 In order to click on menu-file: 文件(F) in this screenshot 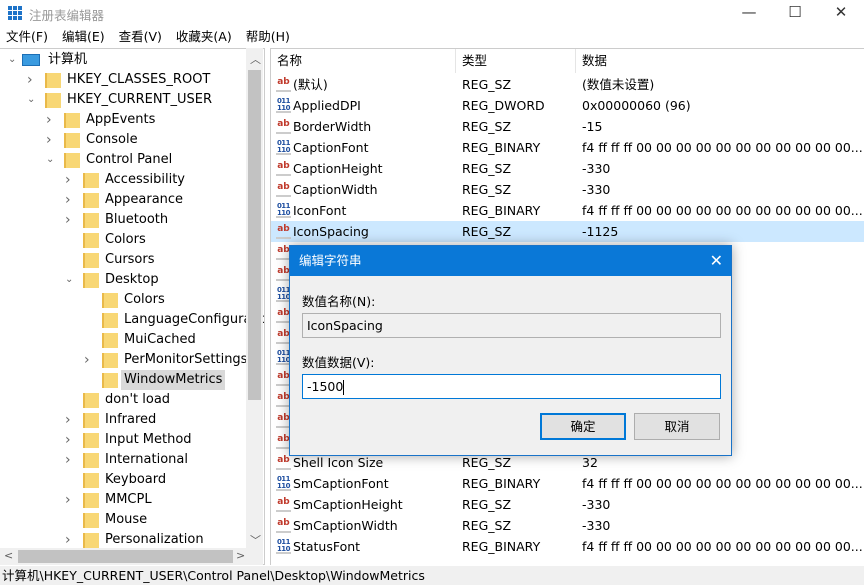, I will do `click(27, 36)`.